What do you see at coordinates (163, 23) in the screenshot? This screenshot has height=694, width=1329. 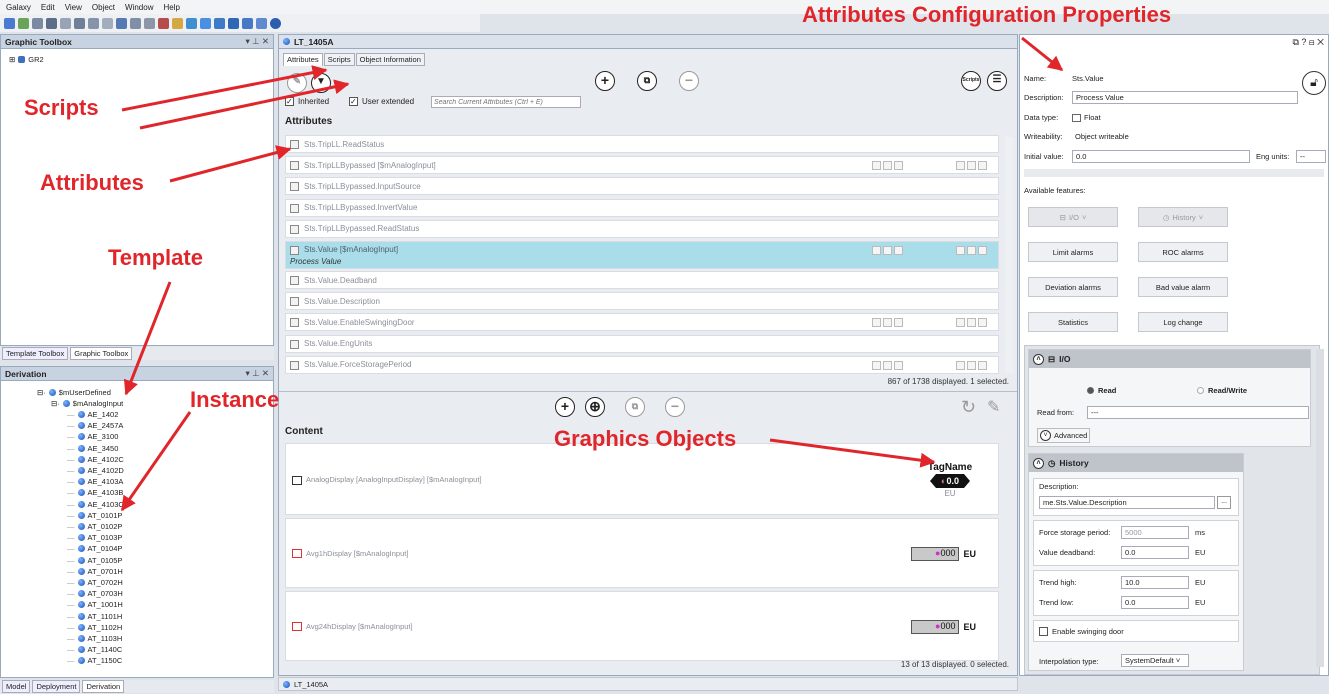 I see `delete-icon` at bounding box center [163, 23].